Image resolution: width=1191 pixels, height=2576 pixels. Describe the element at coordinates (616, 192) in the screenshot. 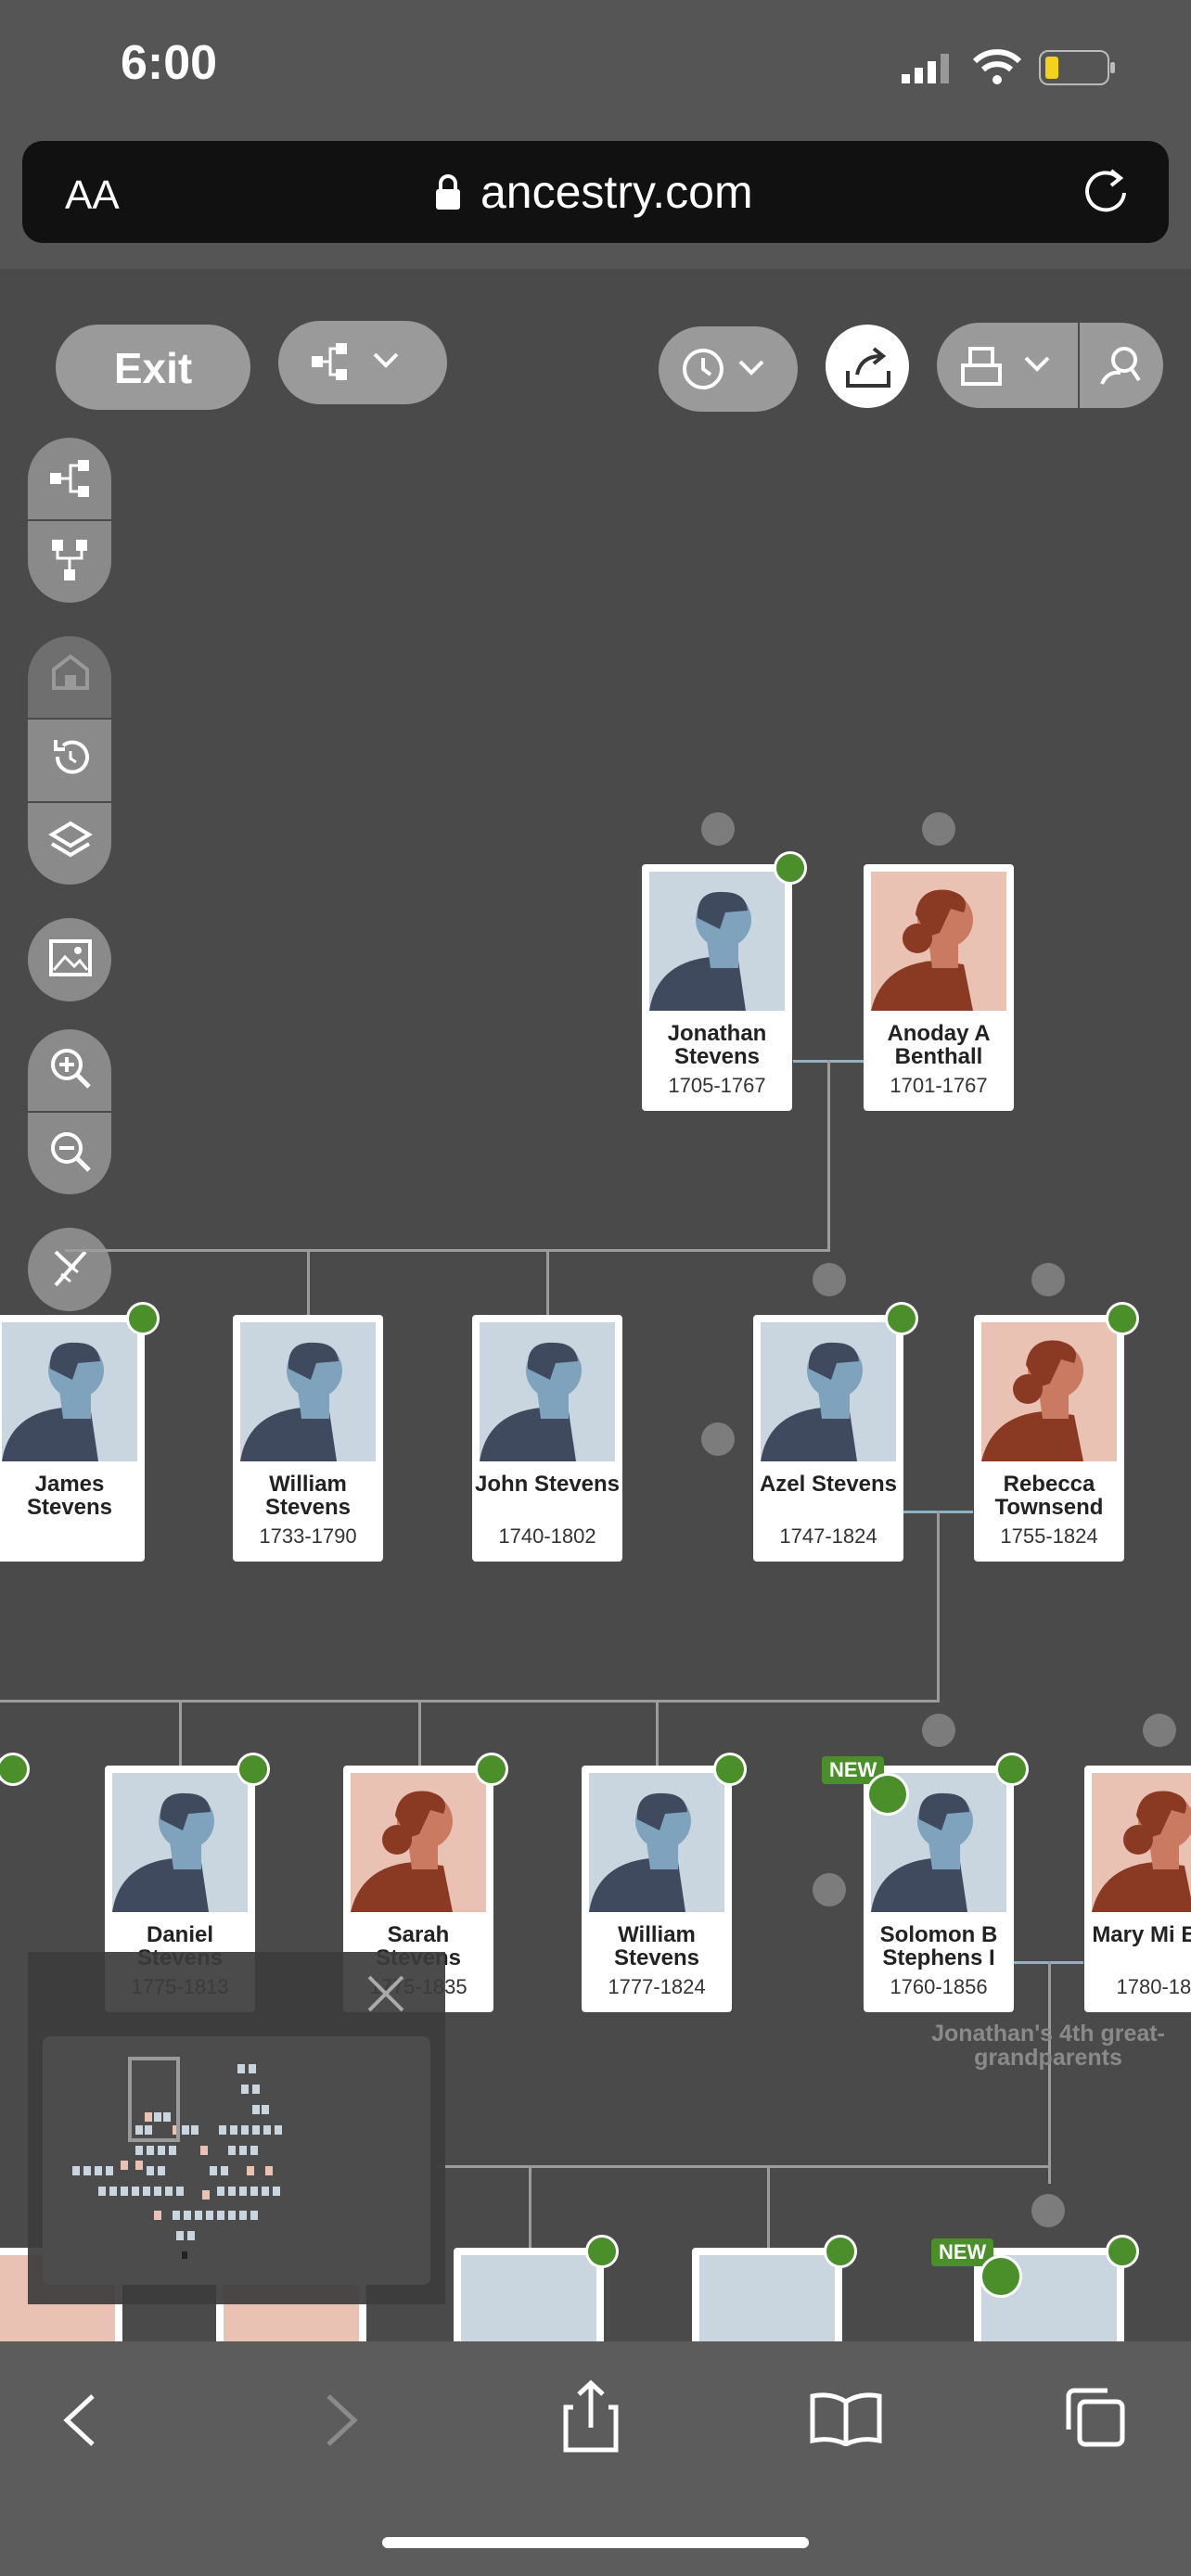

I see `url-text: ancestry.com` at that location.